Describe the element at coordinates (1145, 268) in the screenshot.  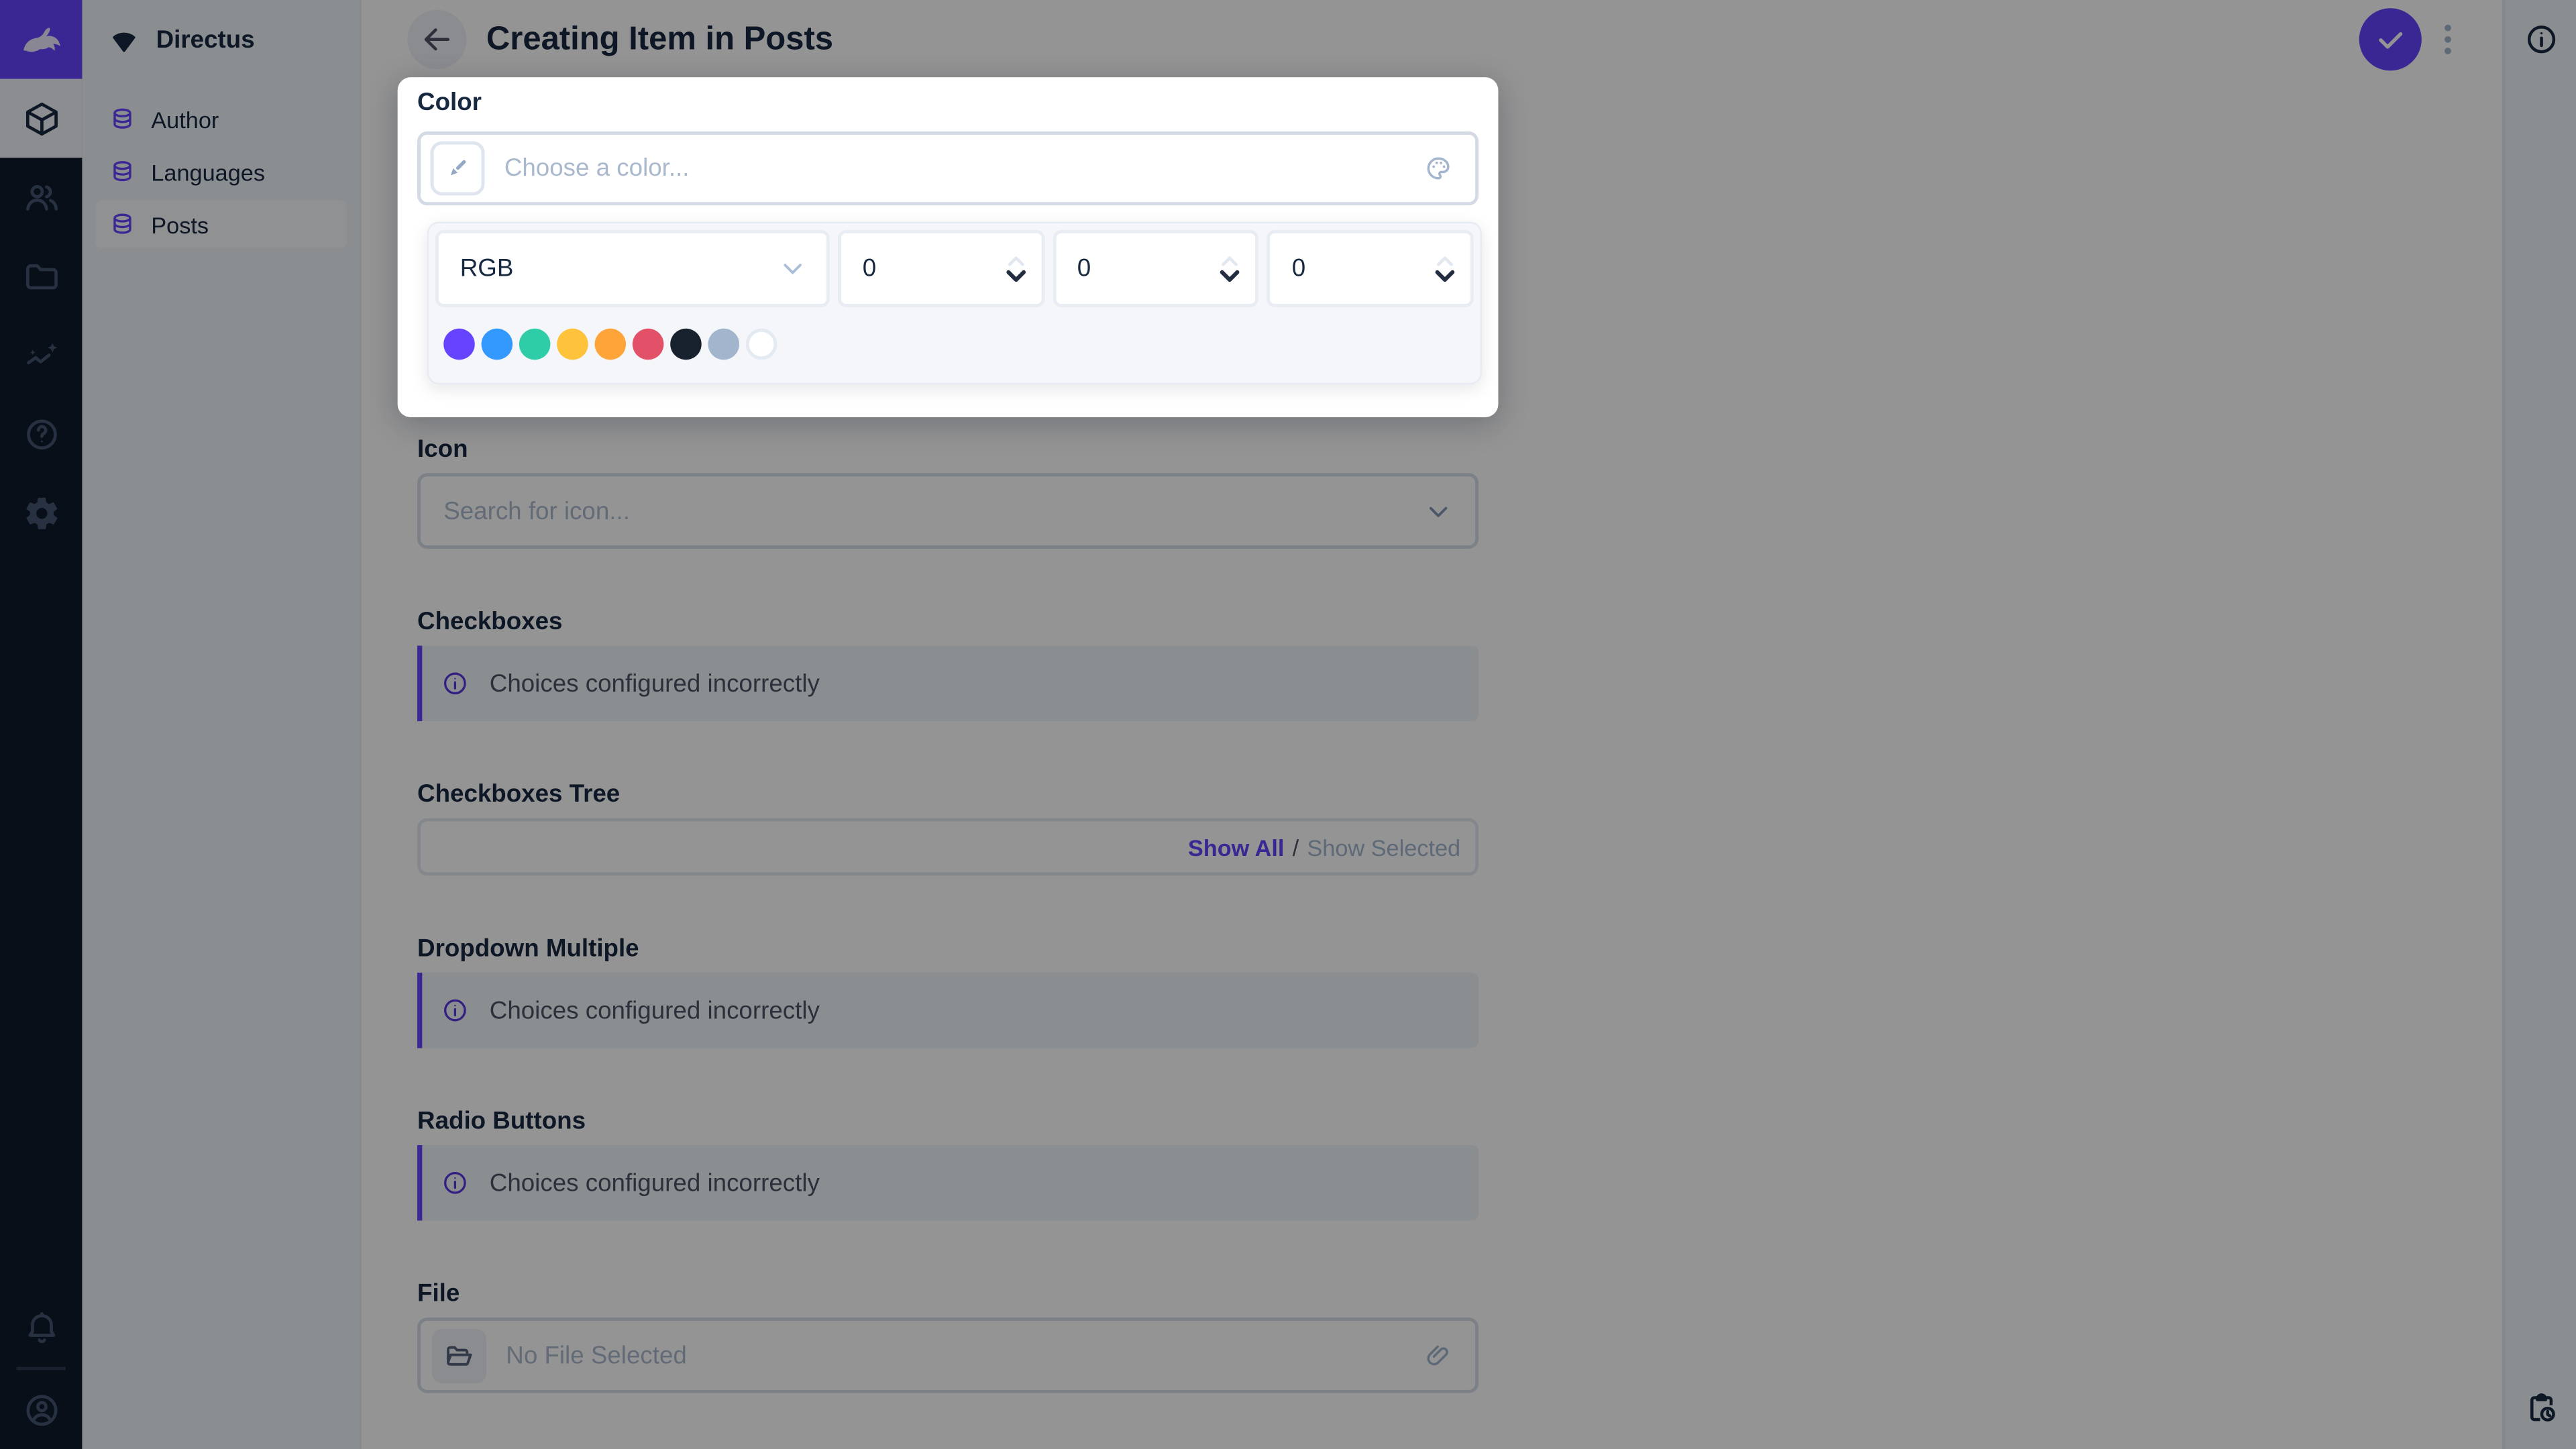
I see `channel-g-input` at that location.